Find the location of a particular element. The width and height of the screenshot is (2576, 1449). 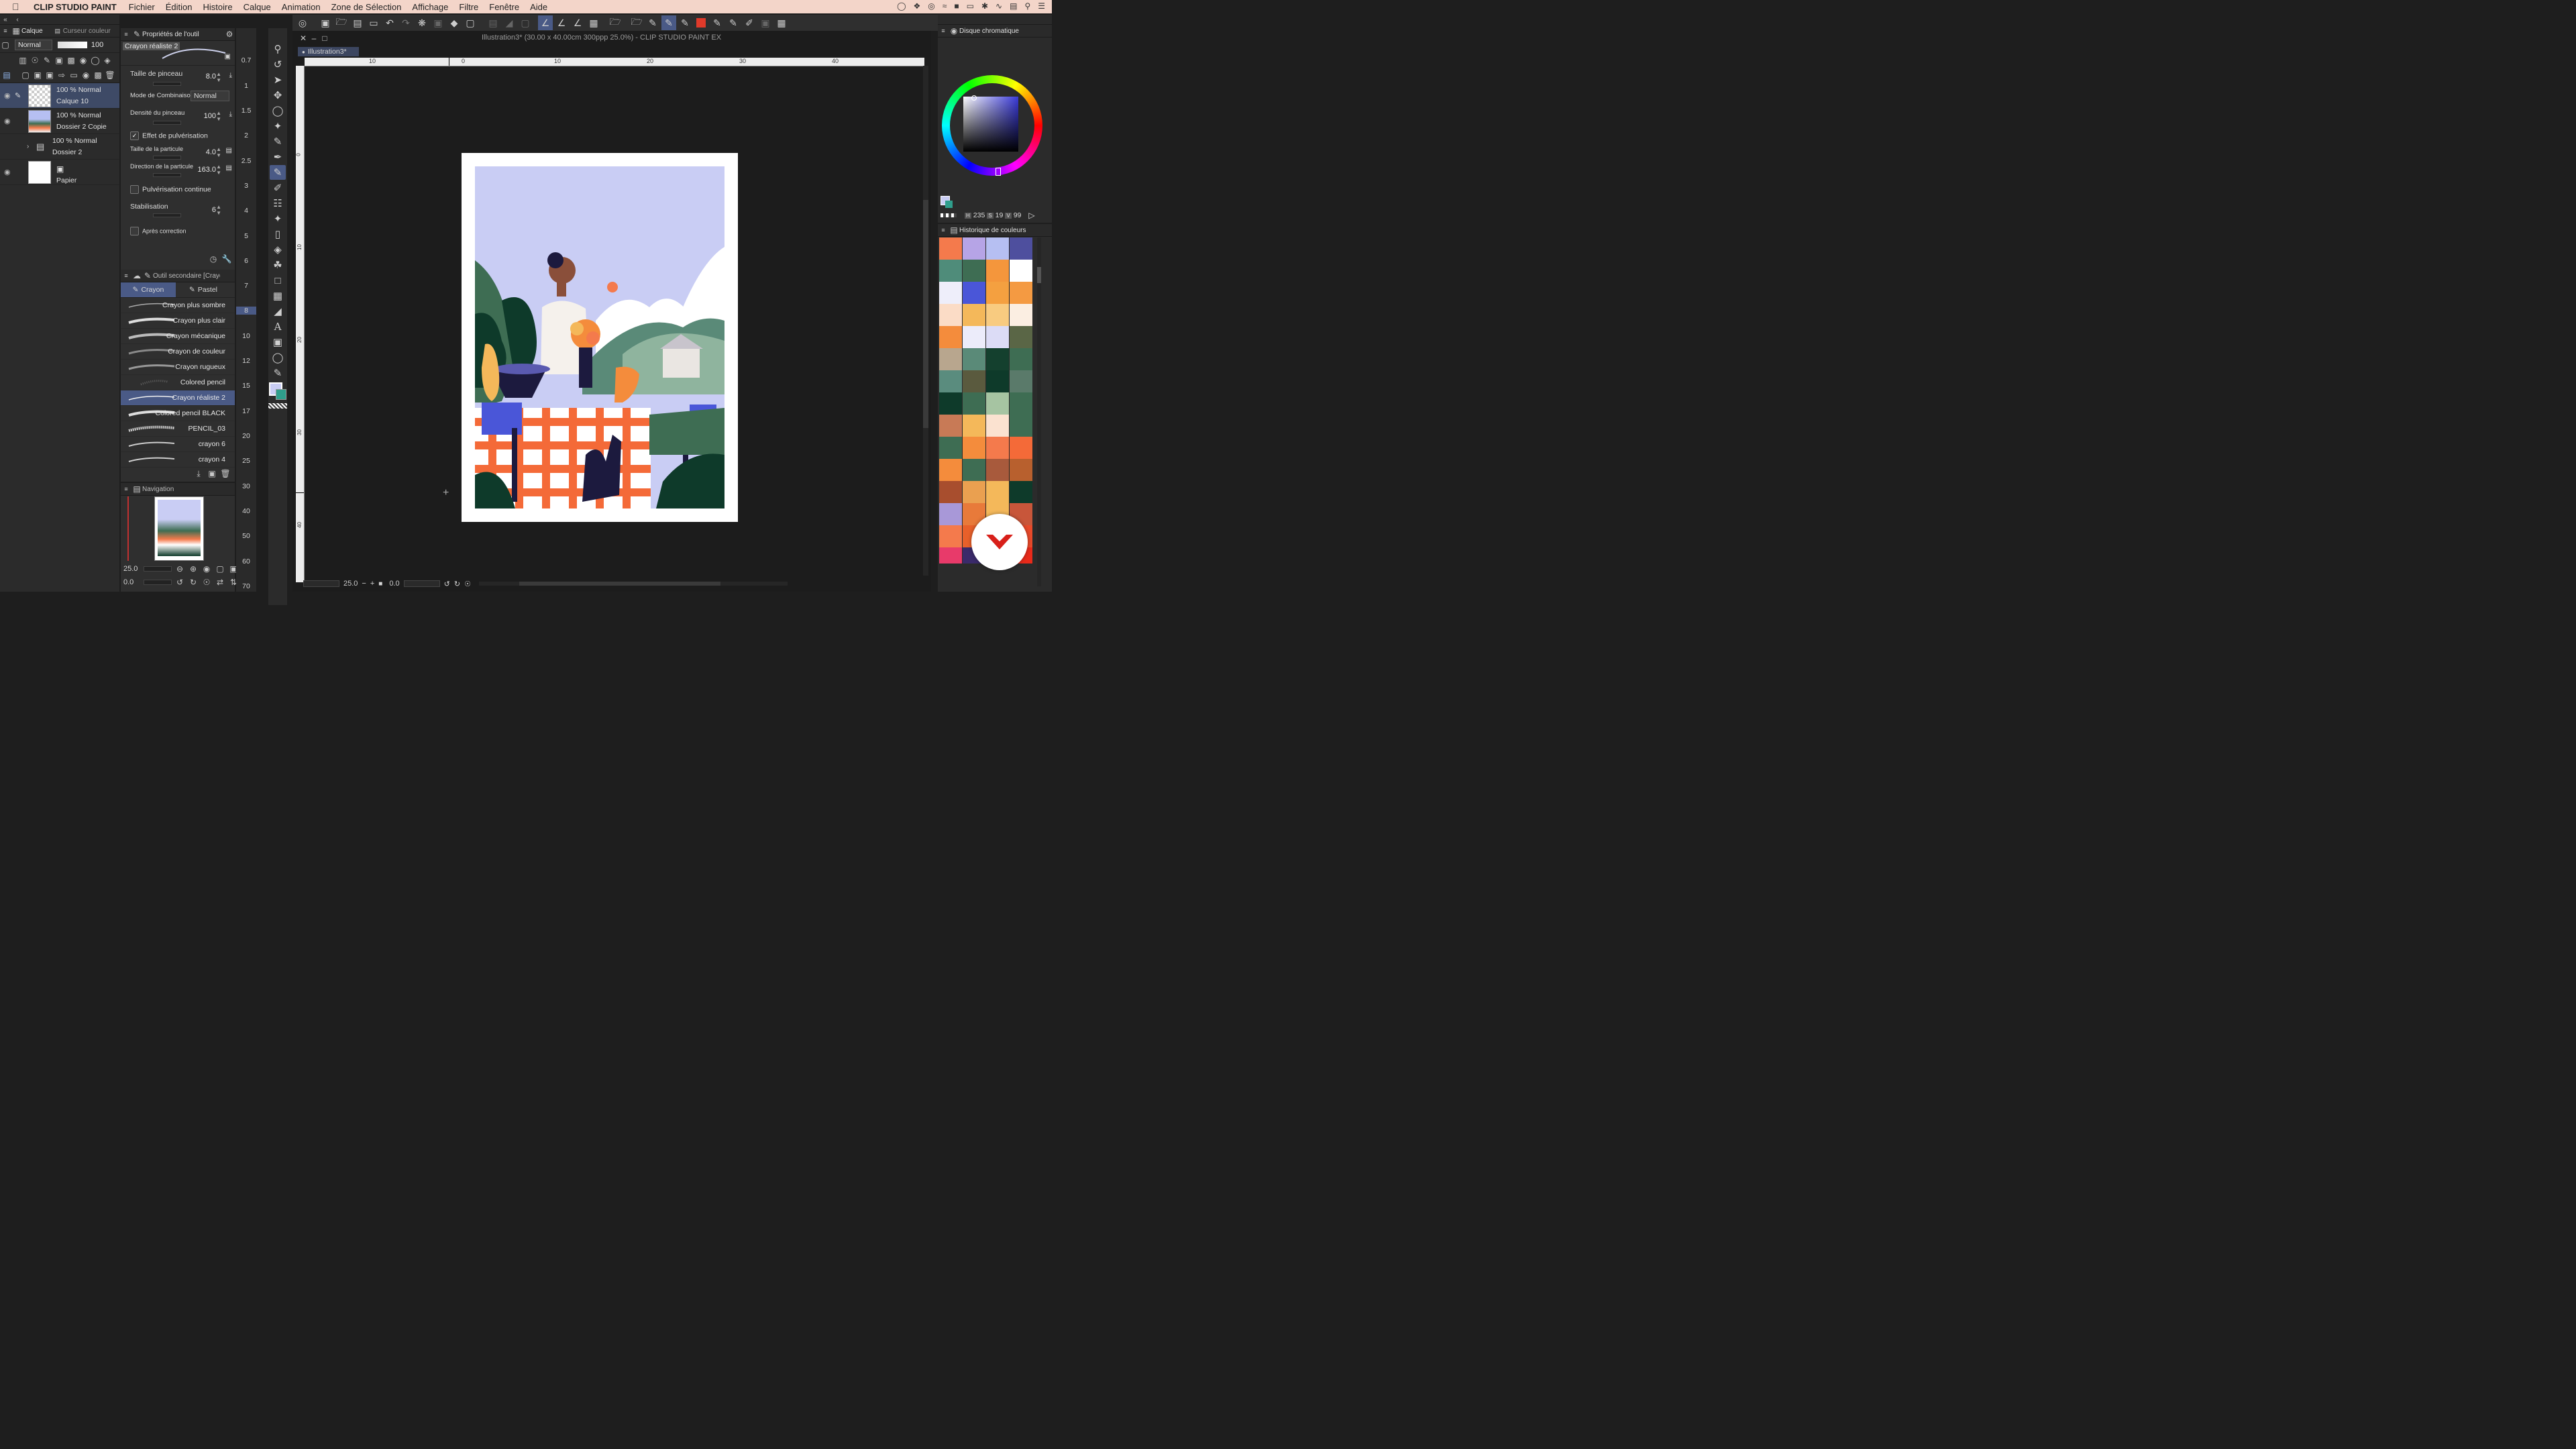

brush-item: PENCIL_03 is located at coordinates (178, 429).